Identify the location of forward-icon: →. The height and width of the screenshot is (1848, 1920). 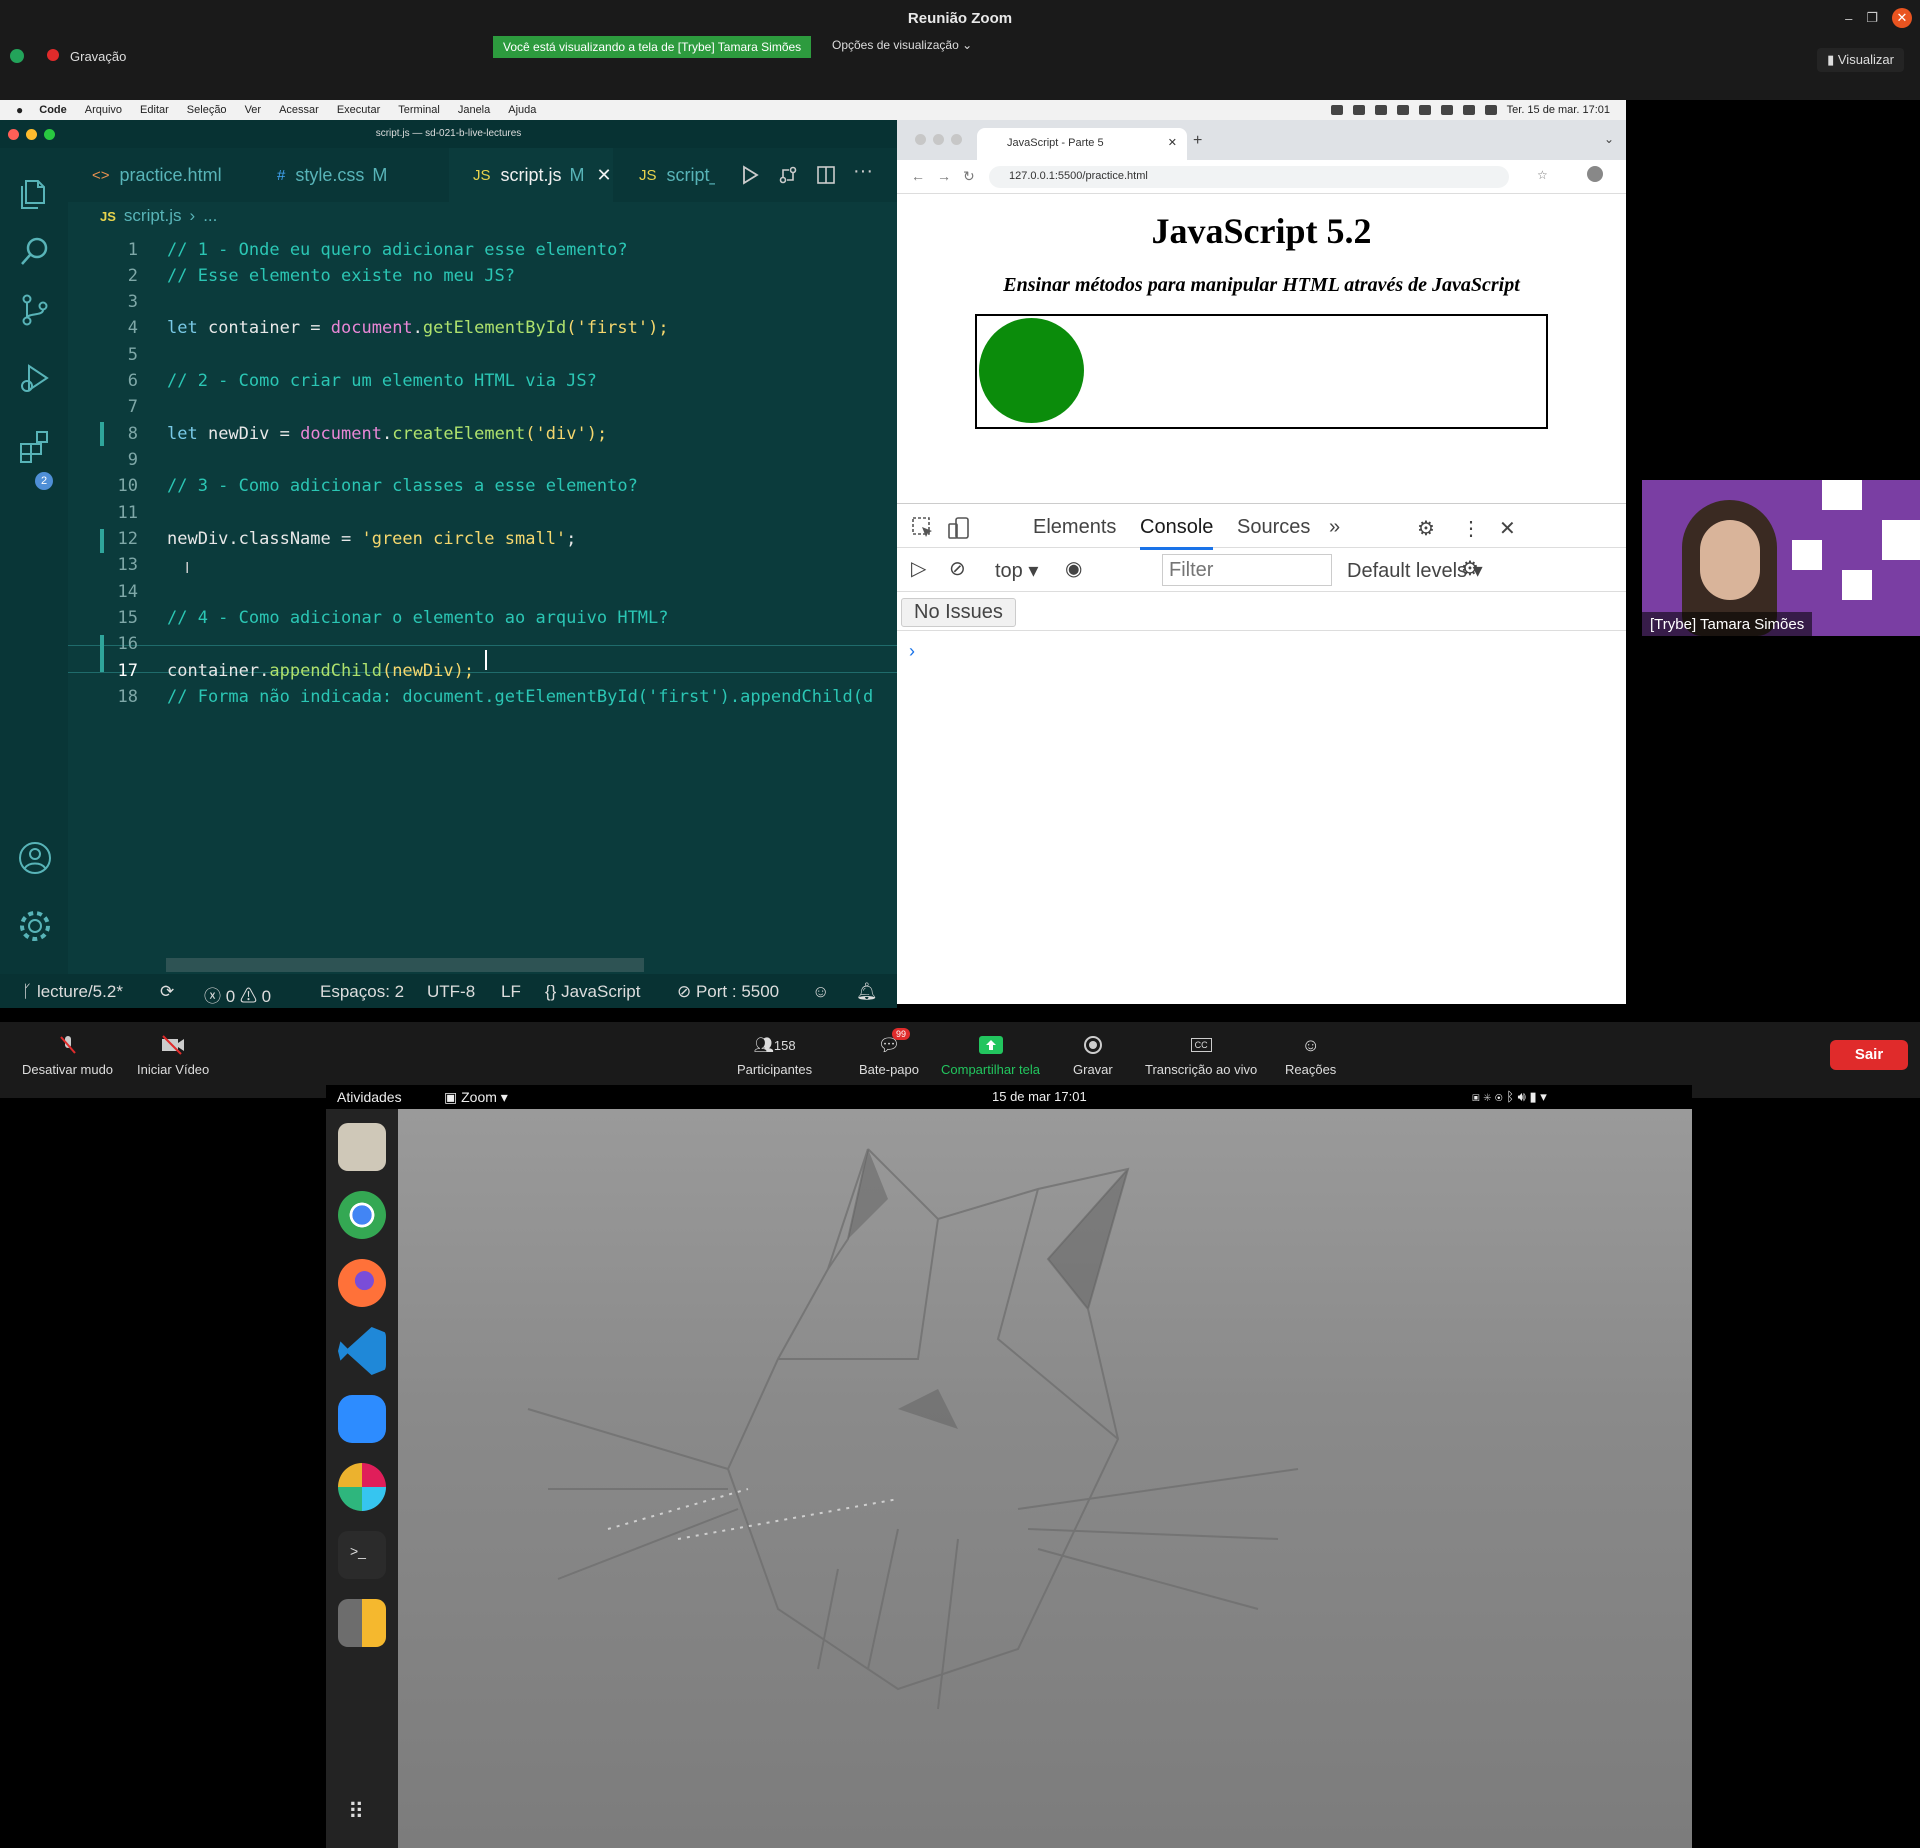
(944, 176).